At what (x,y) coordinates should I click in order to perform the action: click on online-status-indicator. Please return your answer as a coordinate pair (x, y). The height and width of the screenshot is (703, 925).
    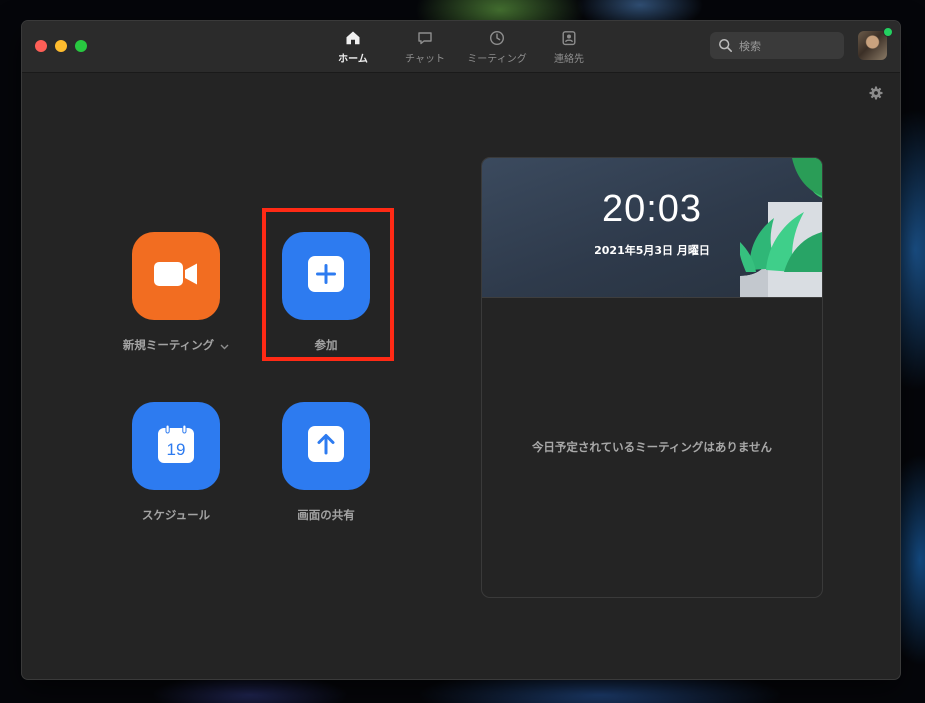
    Looking at the image, I should click on (888, 32).